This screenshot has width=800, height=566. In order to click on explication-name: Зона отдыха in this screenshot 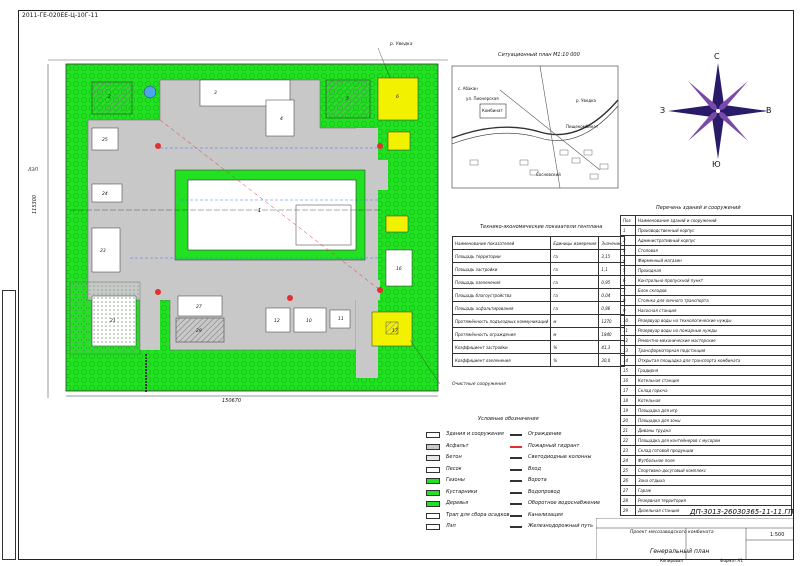, I will do `click(713, 481)`.